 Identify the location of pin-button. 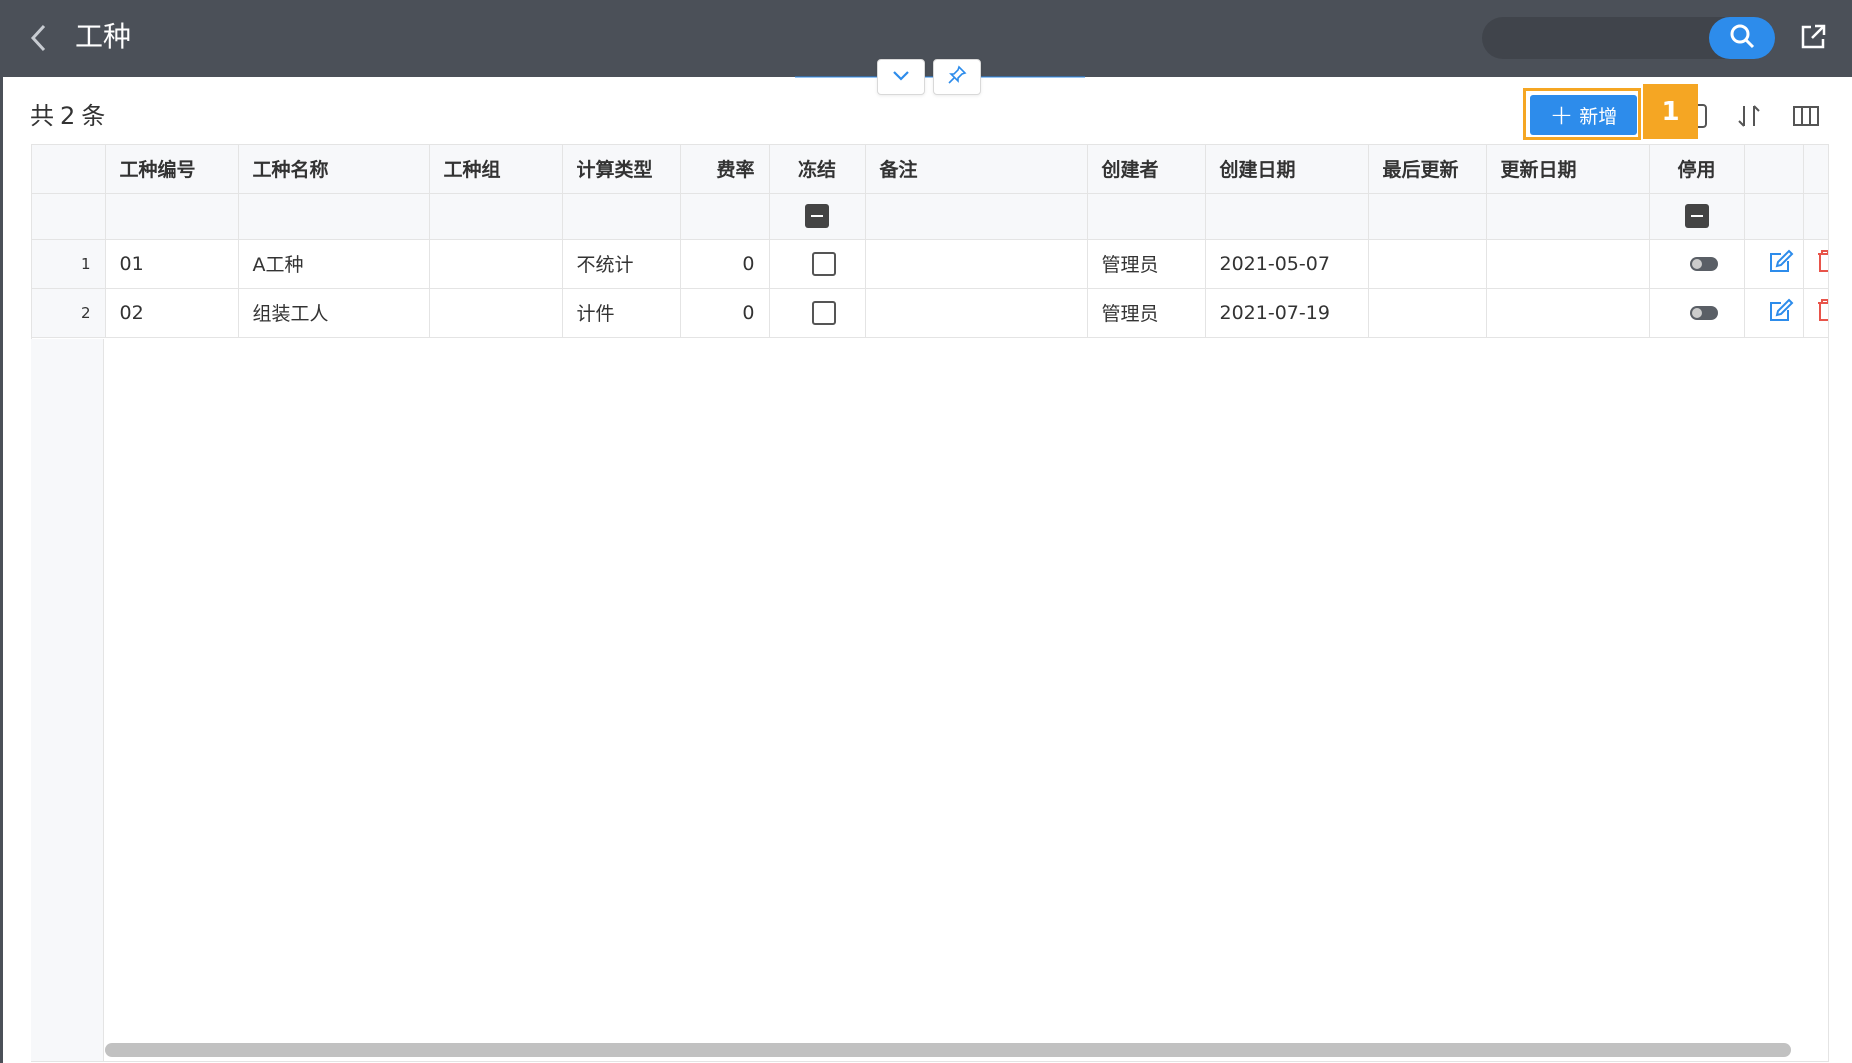
(957, 77).